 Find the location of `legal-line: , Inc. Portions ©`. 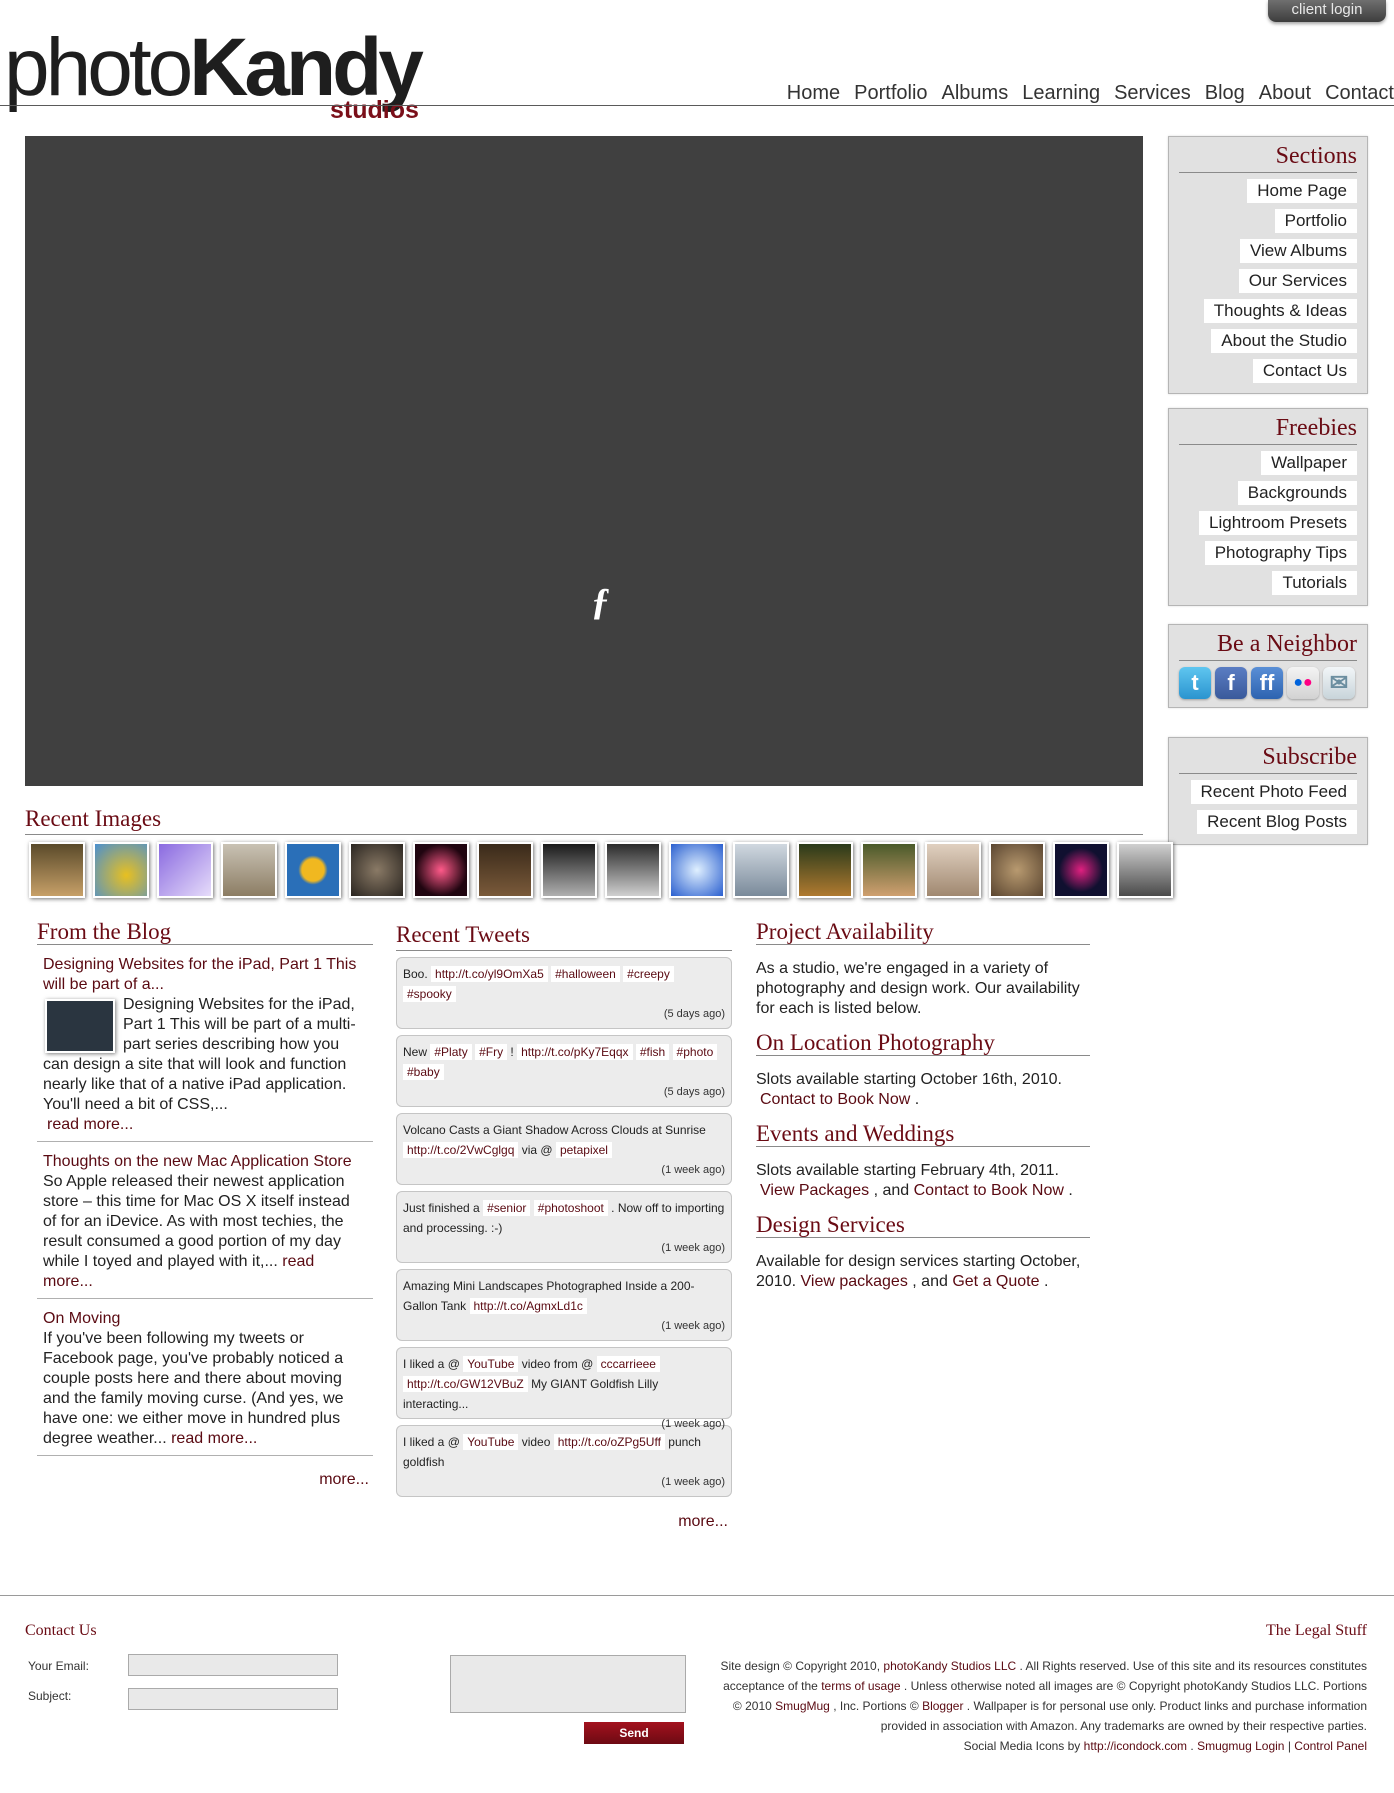

legal-line: , Inc. Portions © is located at coordinates (876, 1706).